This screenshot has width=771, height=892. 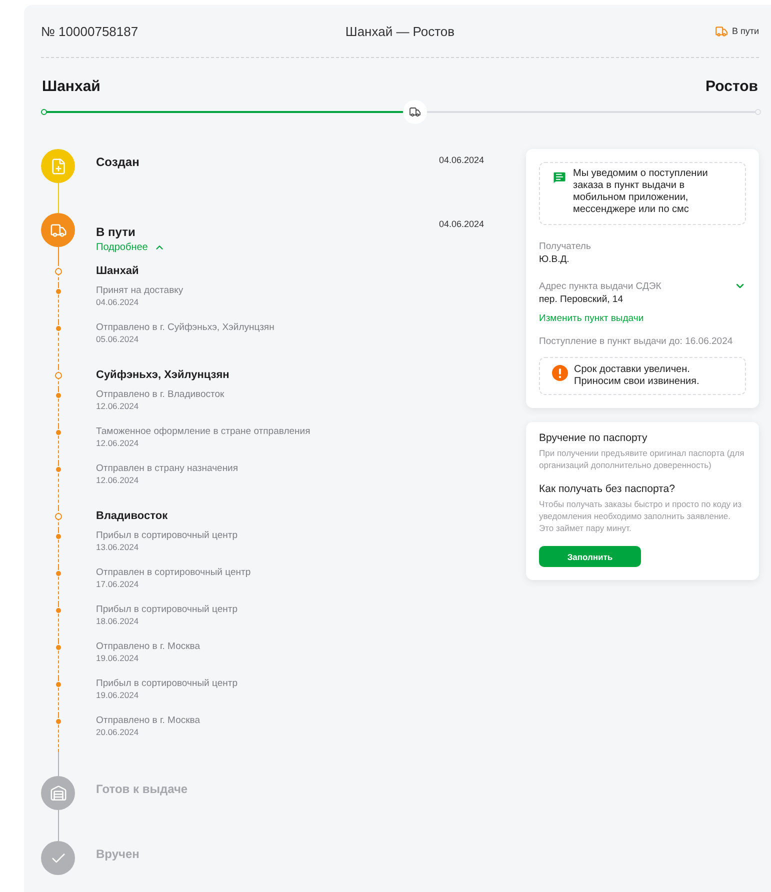 What do you see at coordinates (118, 162) in the screenshot?
I see `stage-title: Создан` at bounding box center [118, 162].